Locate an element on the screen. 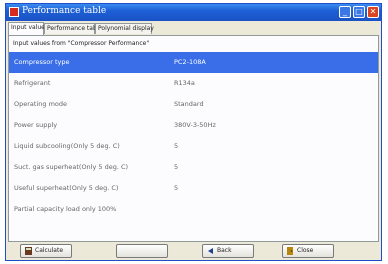 This screenshot has width=388, height=264. table-row: Compressor type PC2-108A is located at coordinates (193, 62).